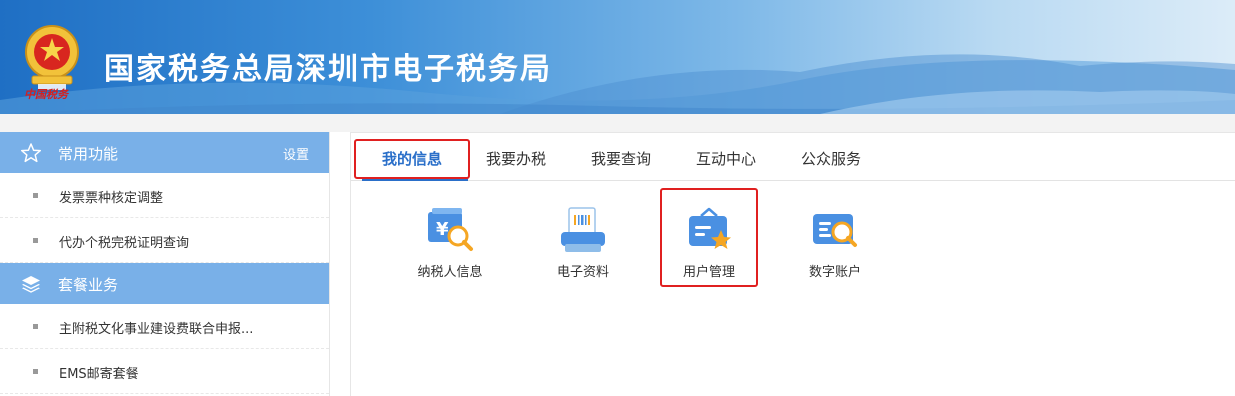 This screenshot has height=396, width=1235. I want to click on taxpayer-info-icon: ¥, so click(450, 229).